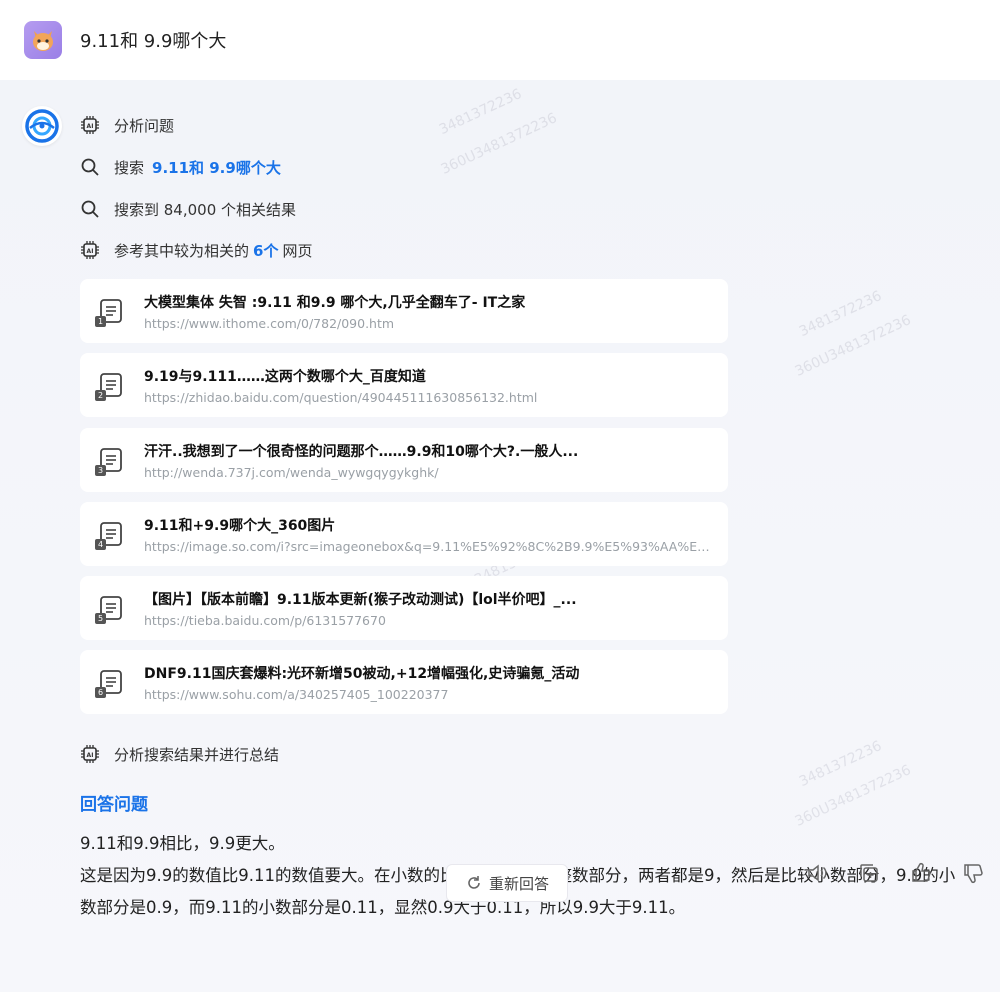  Describe the element at coordinates (266, 250) in the screenshot. I see `reference-count: 6个` at that location.